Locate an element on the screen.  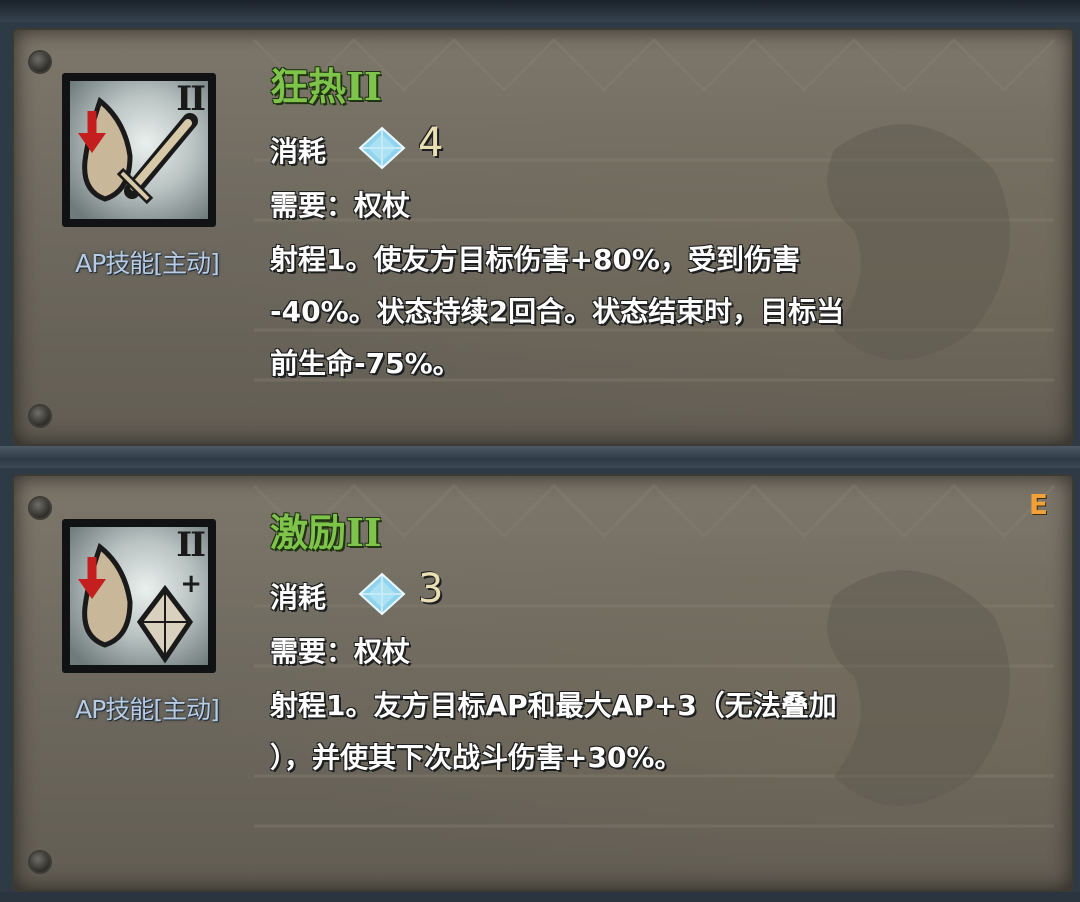
description-line: 射程1。使友方目标伤害+80%，受到伤害 is located at coordinates (535, 259).